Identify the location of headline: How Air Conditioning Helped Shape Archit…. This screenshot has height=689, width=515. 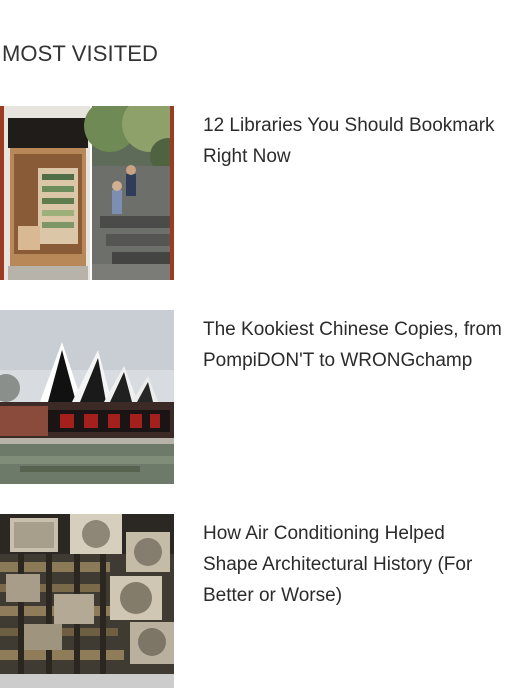
(353, 564).